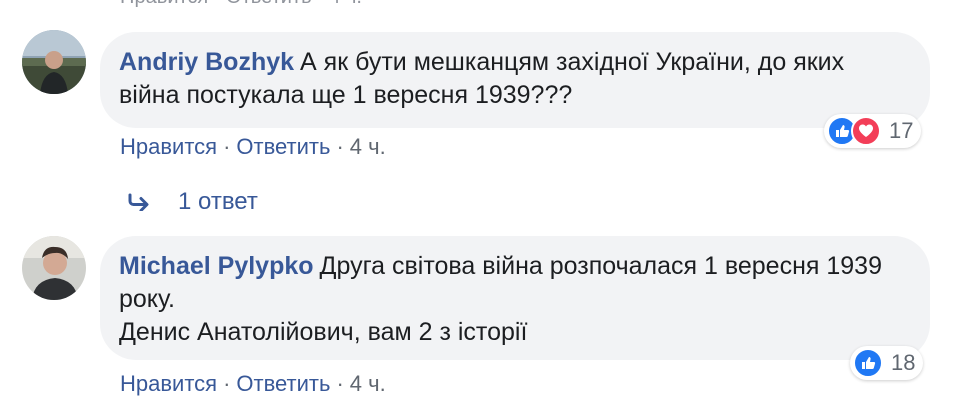 Image resolution: width=960 pixels, height=418 pixels. What do you see at coordinates (866, 131) in the screenshot?
I see `love-icon` at bounding box center [866, 131].